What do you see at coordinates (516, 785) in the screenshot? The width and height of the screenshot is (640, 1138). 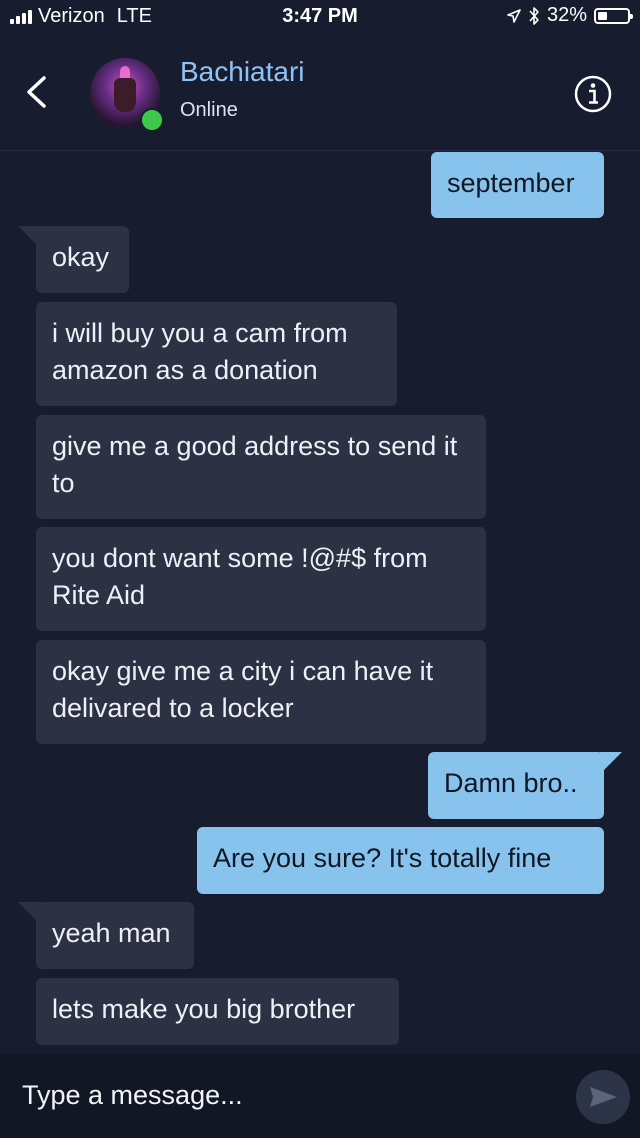 I see `message-bubble-outgoing: Damn bro..` at bounding box center [516, 785].